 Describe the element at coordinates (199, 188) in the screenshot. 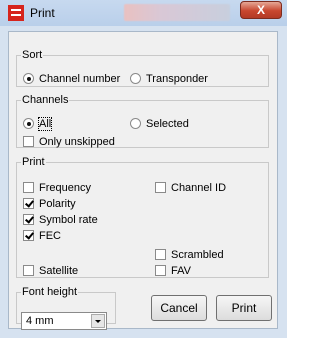

I see `checkbox-label: Channel ID` at that location.